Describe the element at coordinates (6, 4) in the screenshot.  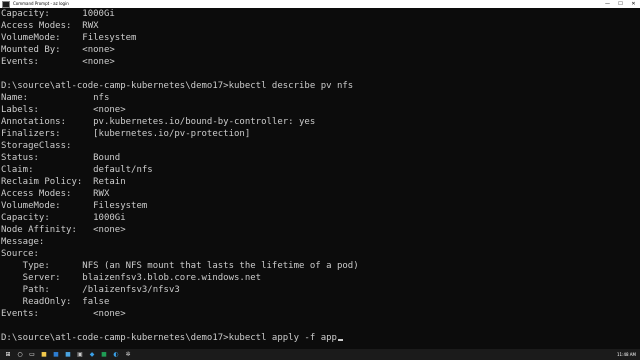
I see `command-prompt-app-icon` at that location.